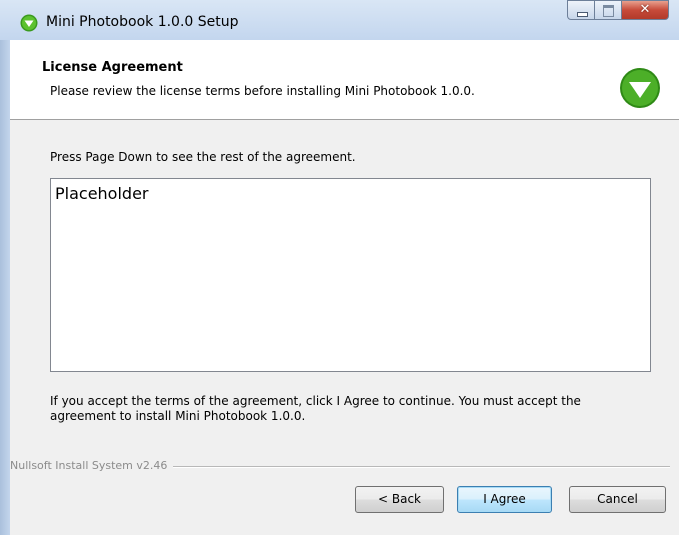 The height and width of the screenshot is (535, 679). What do you see at coordinates (29, 23) in the screenshot?
I see `app-shield-icon` at bounding box center [29, 23].